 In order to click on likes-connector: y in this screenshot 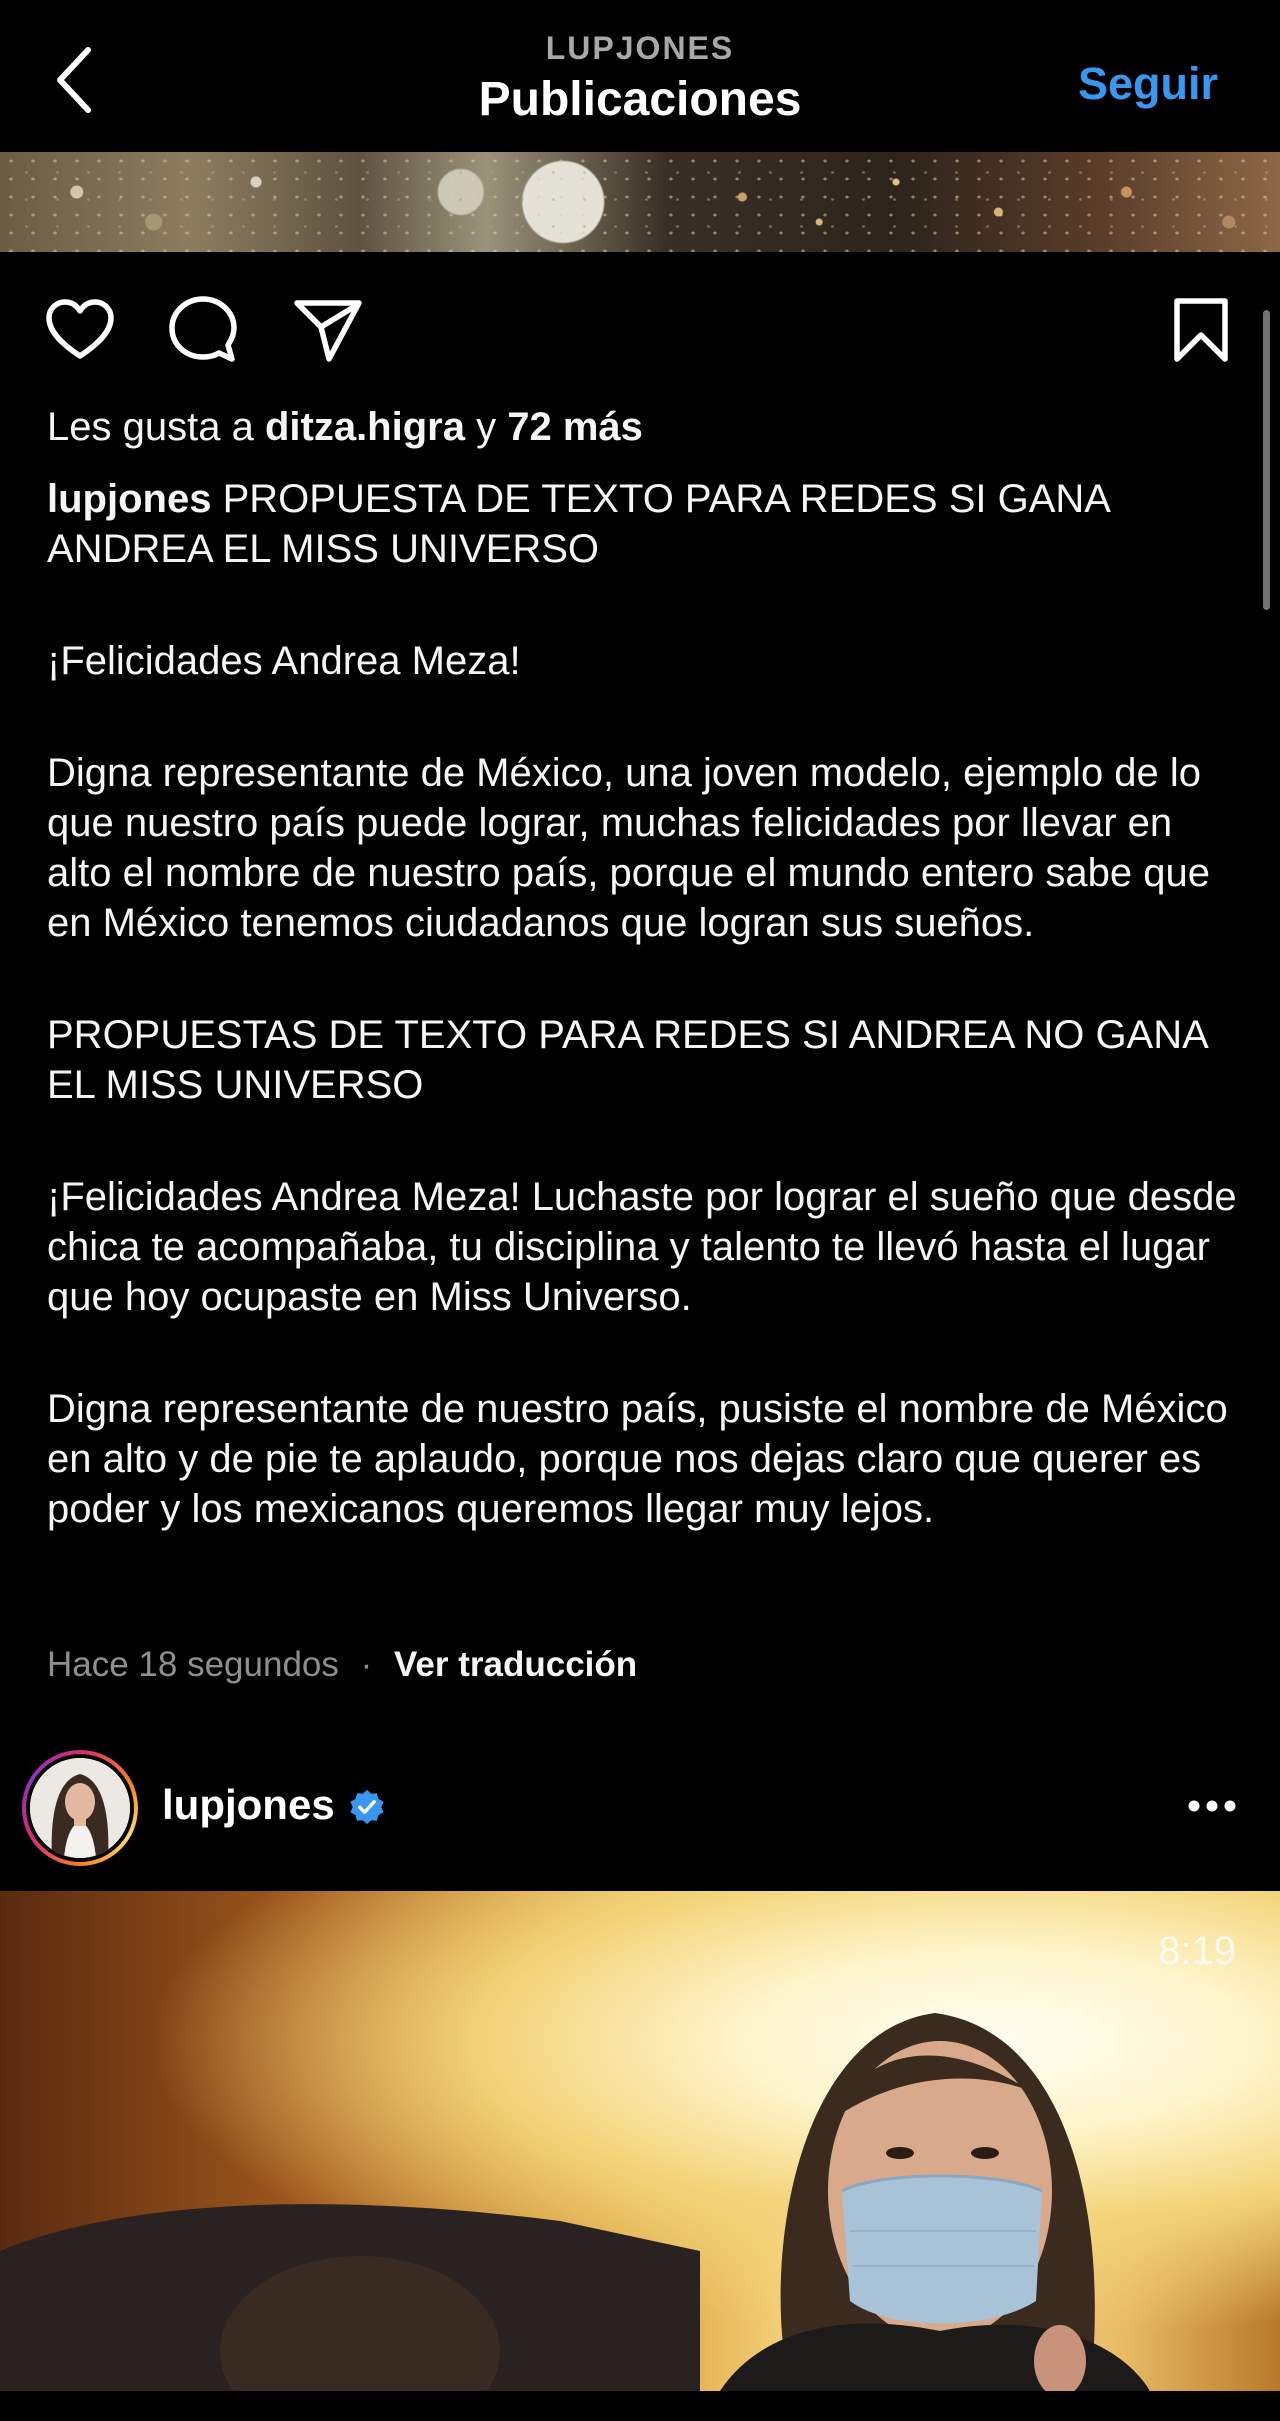, I will do `click(486, 427)`.